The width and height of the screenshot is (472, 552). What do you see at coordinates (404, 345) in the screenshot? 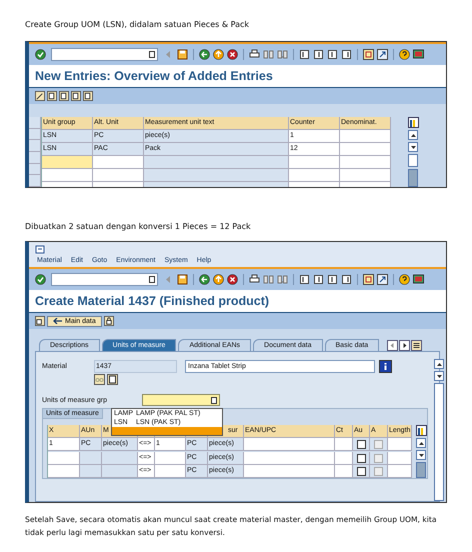
I see `scroll-right-icon` at bounding box center [404, 345].